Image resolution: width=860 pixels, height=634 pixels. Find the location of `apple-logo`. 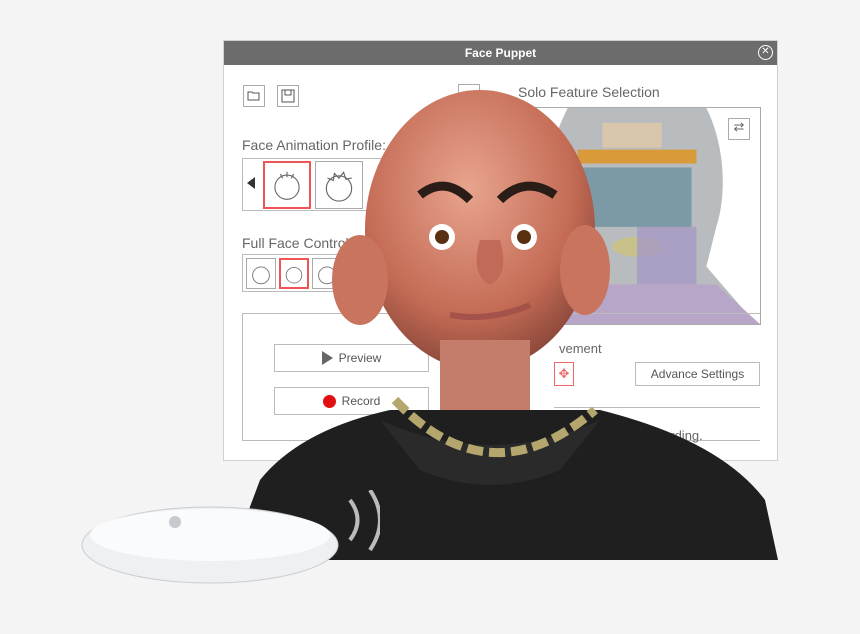

apple-logo is located at coordinates (175, 522).